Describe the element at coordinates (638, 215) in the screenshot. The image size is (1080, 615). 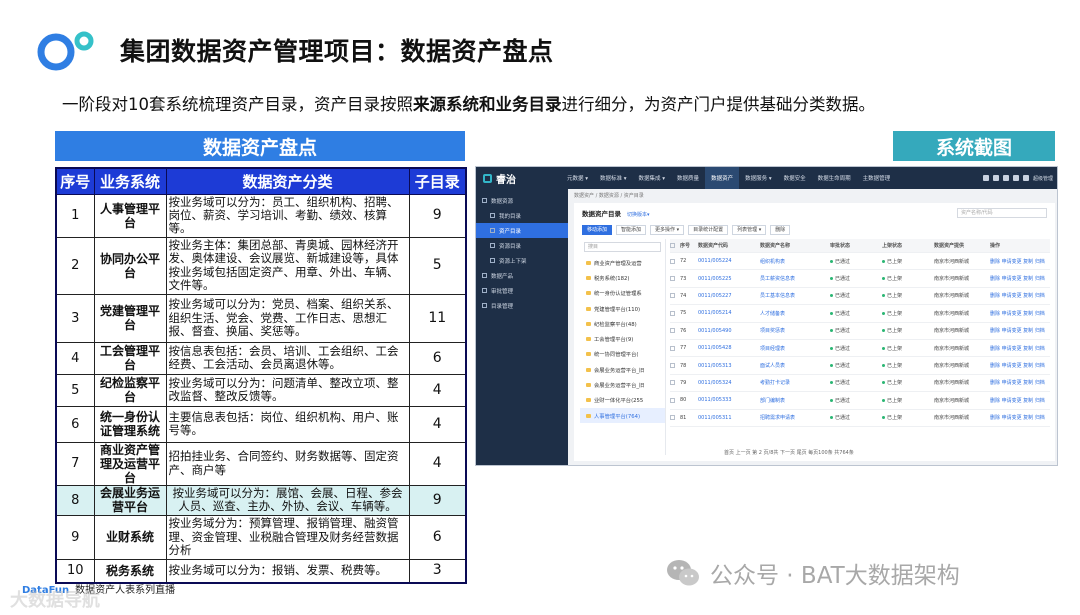
I see `version-switch: 切换版本▾` at that location.